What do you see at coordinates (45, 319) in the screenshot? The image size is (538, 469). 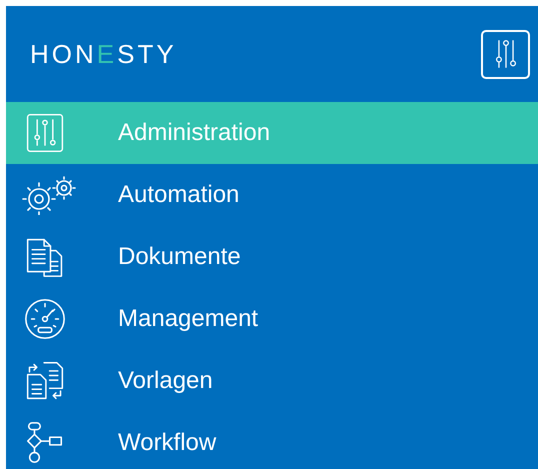 I see `gauge-icon` at bounding box center [45, 319].